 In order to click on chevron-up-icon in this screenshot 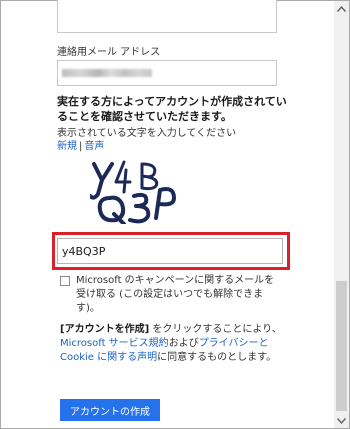, I will do `click(341, 8)`.